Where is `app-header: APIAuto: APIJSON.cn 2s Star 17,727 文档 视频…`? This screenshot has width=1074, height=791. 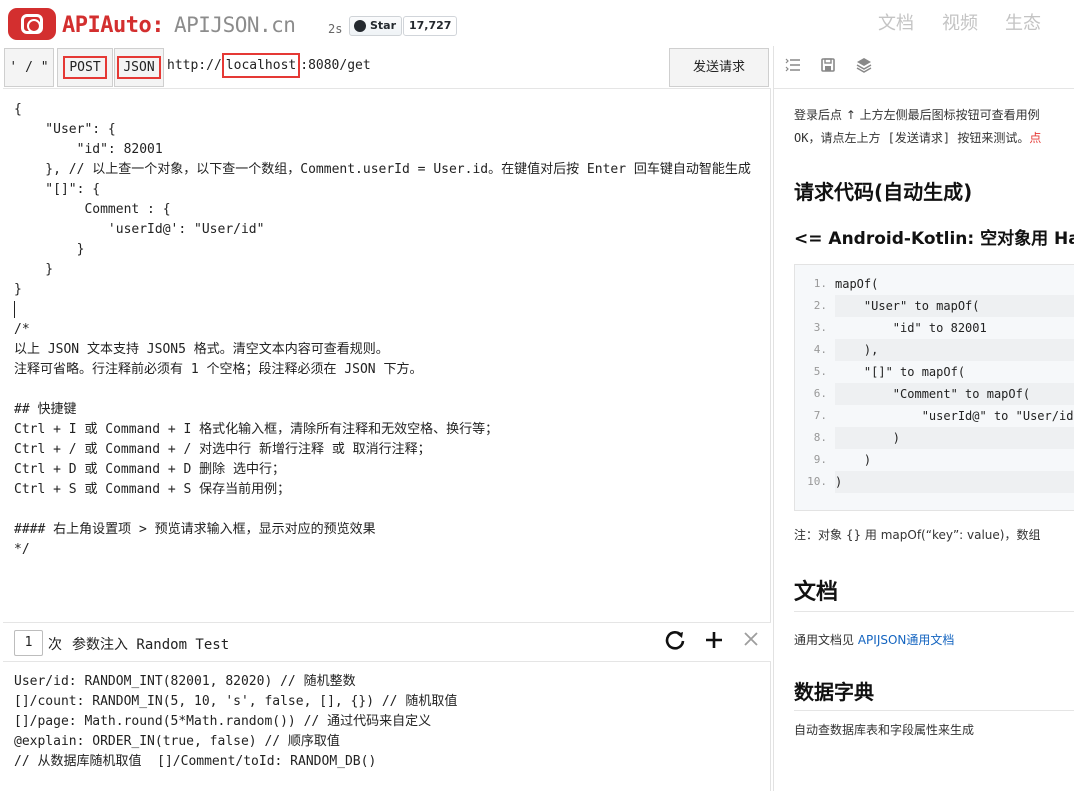
app-header: APIAuto: APIJSON.cn 2s Star 17,727 文档 视频… is located at coordinates (537, 23).